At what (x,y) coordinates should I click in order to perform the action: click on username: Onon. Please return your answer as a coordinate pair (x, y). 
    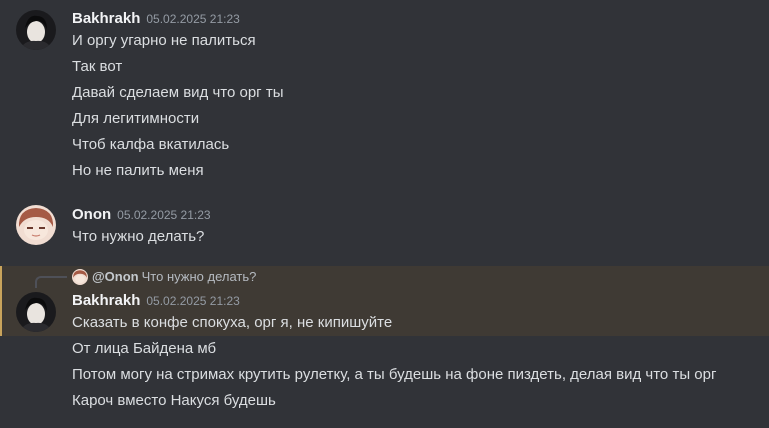
    Looking at the image, I should click on (91, 214).